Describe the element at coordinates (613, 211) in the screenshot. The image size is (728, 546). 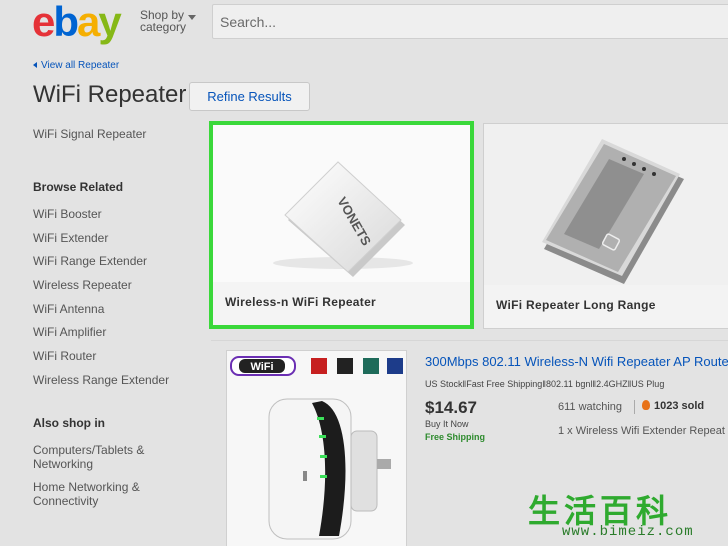
I see `router-product-graphic` at that location.